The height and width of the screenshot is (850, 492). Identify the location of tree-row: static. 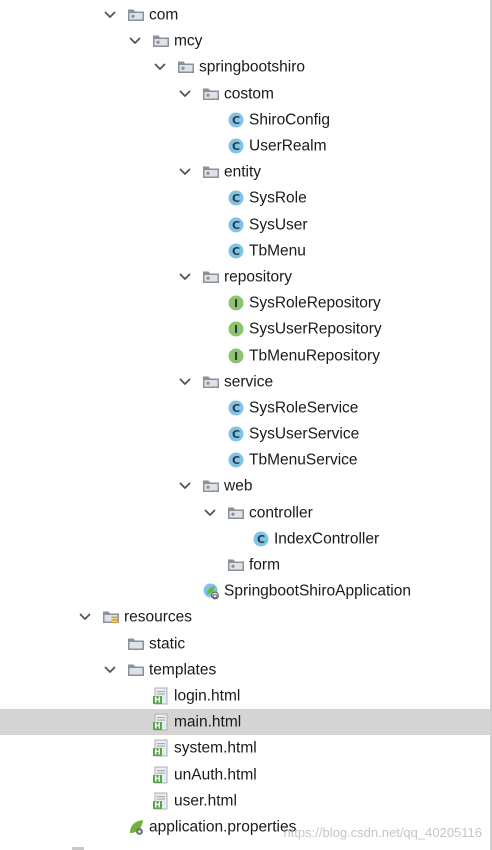
(245, 644).